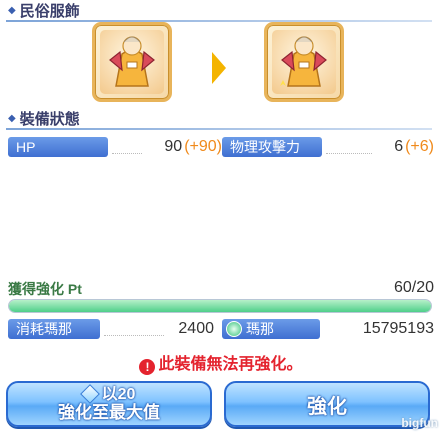 The height and width of the screenshot is (439, 442). What do you see at coordinates (109, 412) in the screenshot?
I see `enhance-max-label: 強化至最大值` at bounding box center [109, 412].